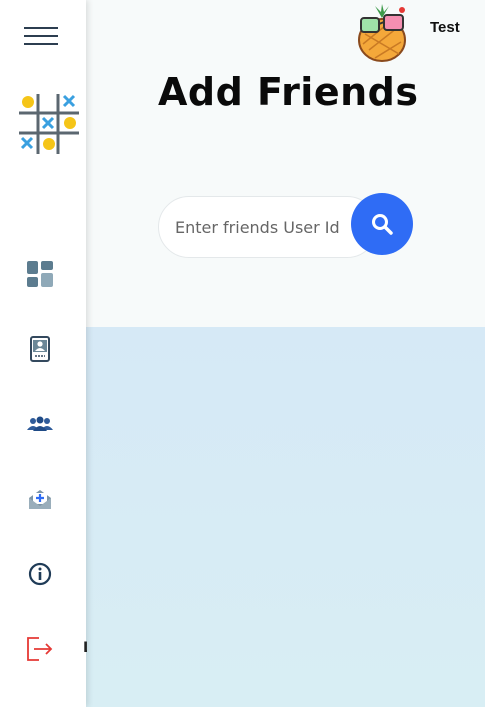 The height and width of the screenshot is (707, 485). I want to click on search-box, so click(268, 227).